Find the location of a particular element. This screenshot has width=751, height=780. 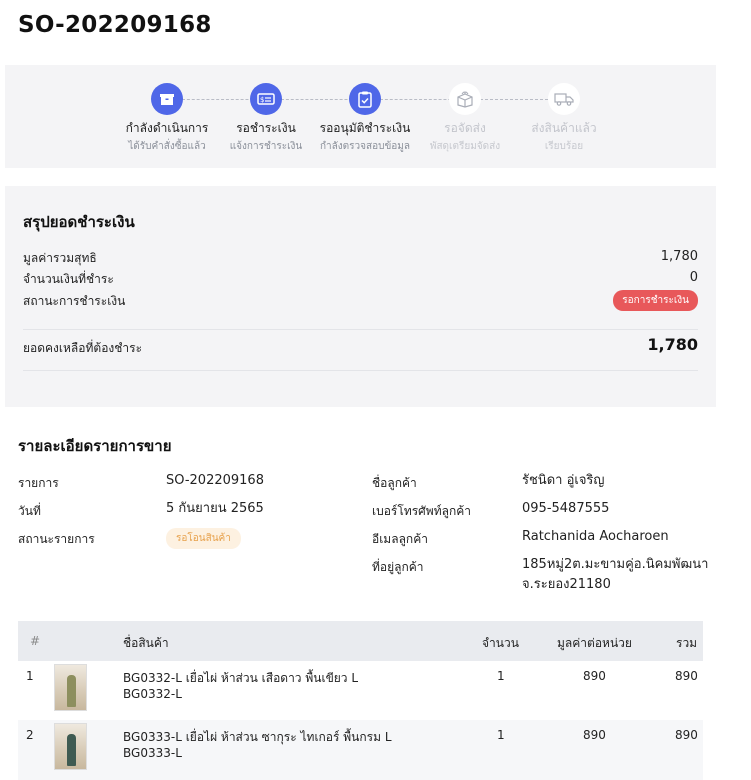

step-awaiting-payment: $ รอชำระเงิน แจ้งการชำระเงิน is located at coordinates (266, 118).